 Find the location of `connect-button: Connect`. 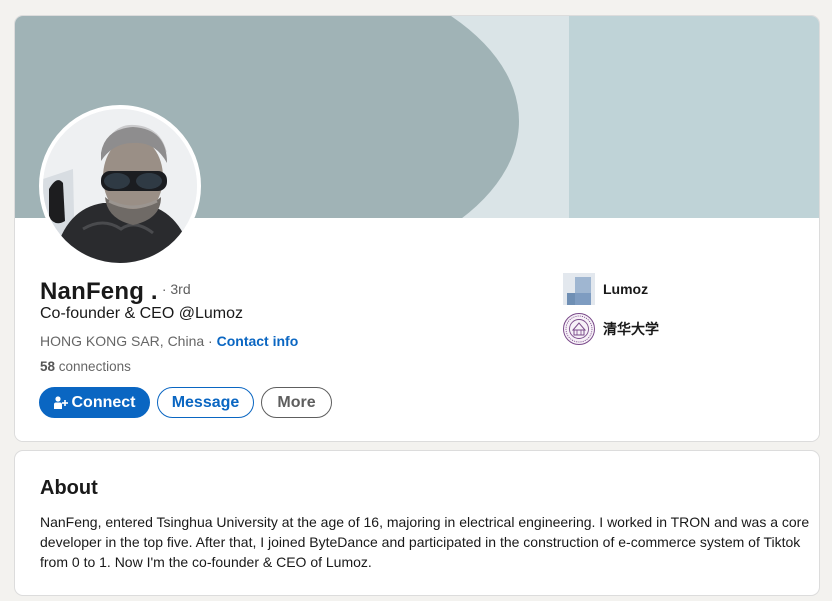

connect-button: Connect is located at coordinates (94, 402).